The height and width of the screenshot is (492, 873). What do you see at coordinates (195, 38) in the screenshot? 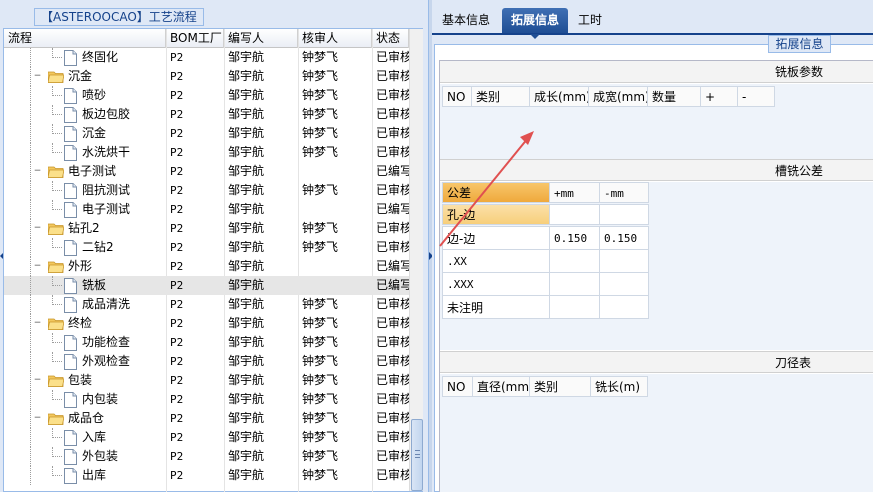
I see `column-header-bom: BOM工厂` at bounding box center [195, 38].